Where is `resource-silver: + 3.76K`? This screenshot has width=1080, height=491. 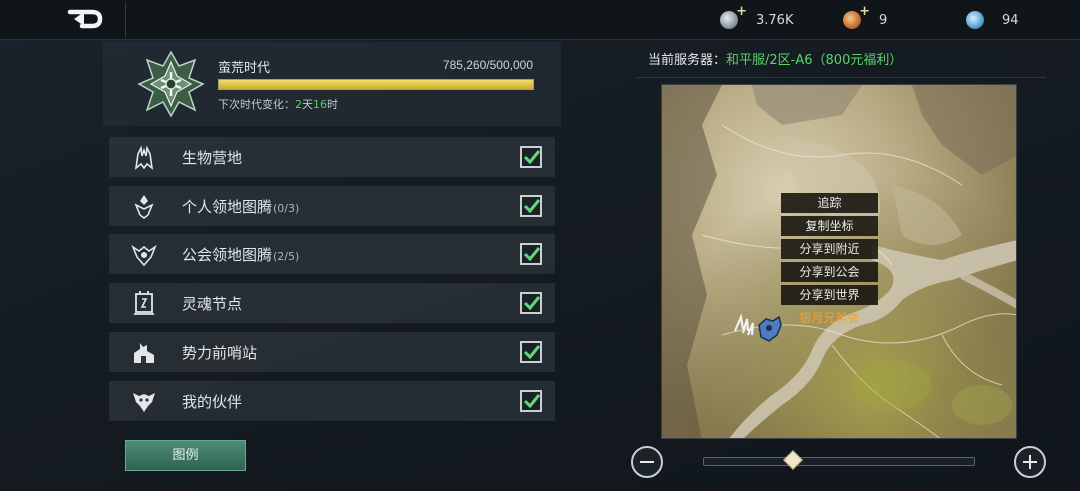
resource-silver: + 3.76K is located at coordinates (757, 18).